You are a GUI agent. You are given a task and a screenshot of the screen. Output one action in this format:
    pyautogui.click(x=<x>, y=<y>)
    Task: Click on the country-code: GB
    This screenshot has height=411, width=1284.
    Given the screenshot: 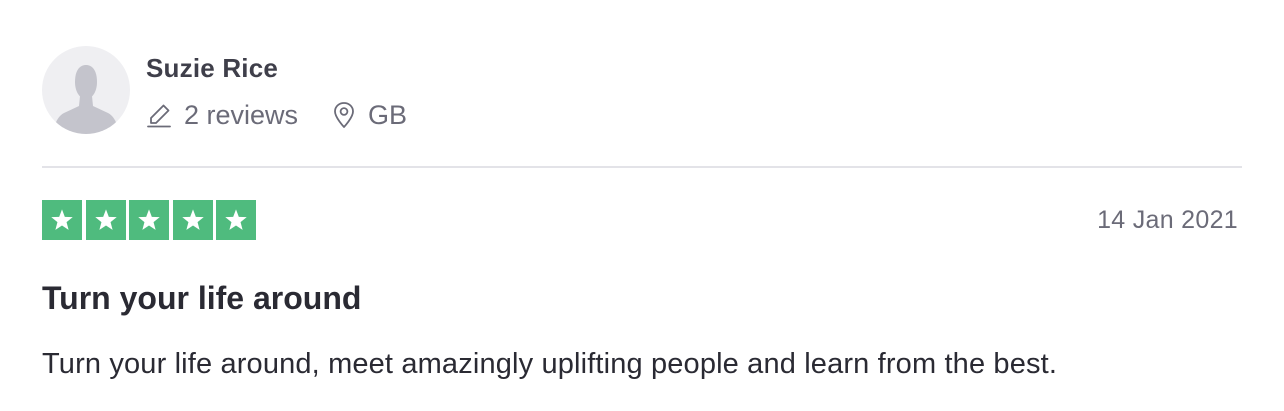 What is the action you would take?
    pyautogui.click(x=388, y=115)
    